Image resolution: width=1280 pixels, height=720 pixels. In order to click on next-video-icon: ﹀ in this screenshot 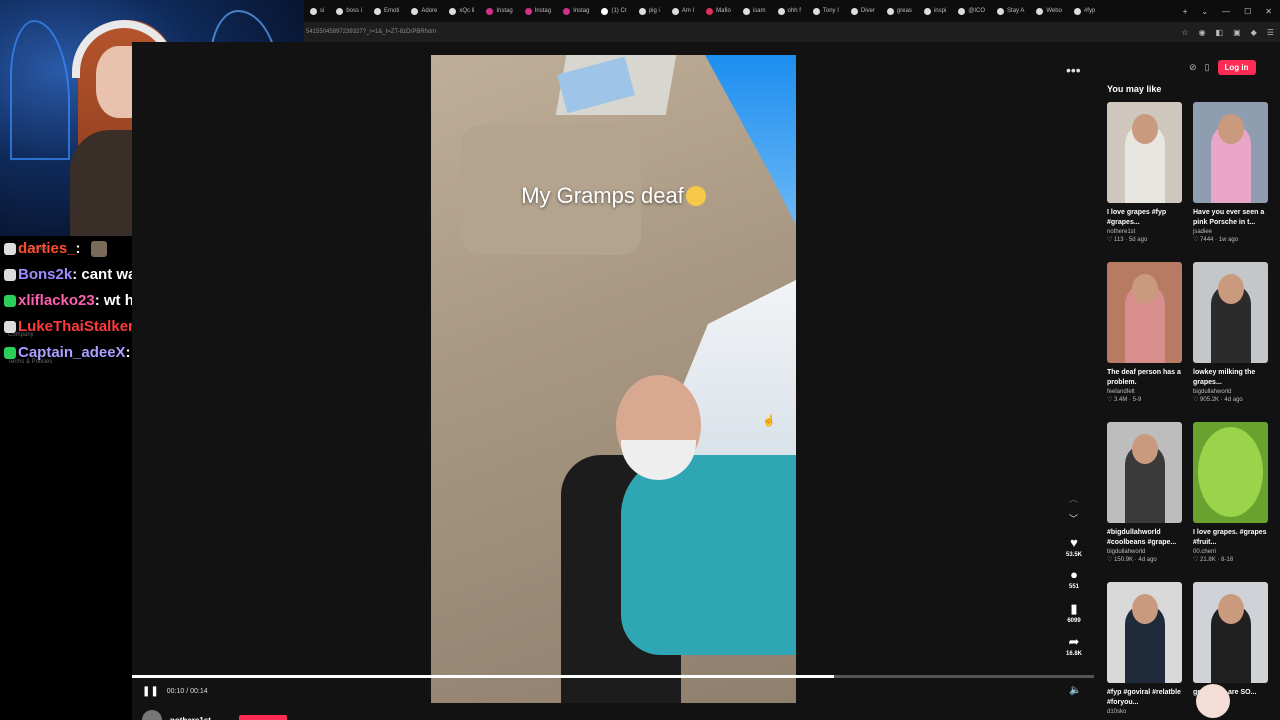, I will do `click(1073, 518)`.